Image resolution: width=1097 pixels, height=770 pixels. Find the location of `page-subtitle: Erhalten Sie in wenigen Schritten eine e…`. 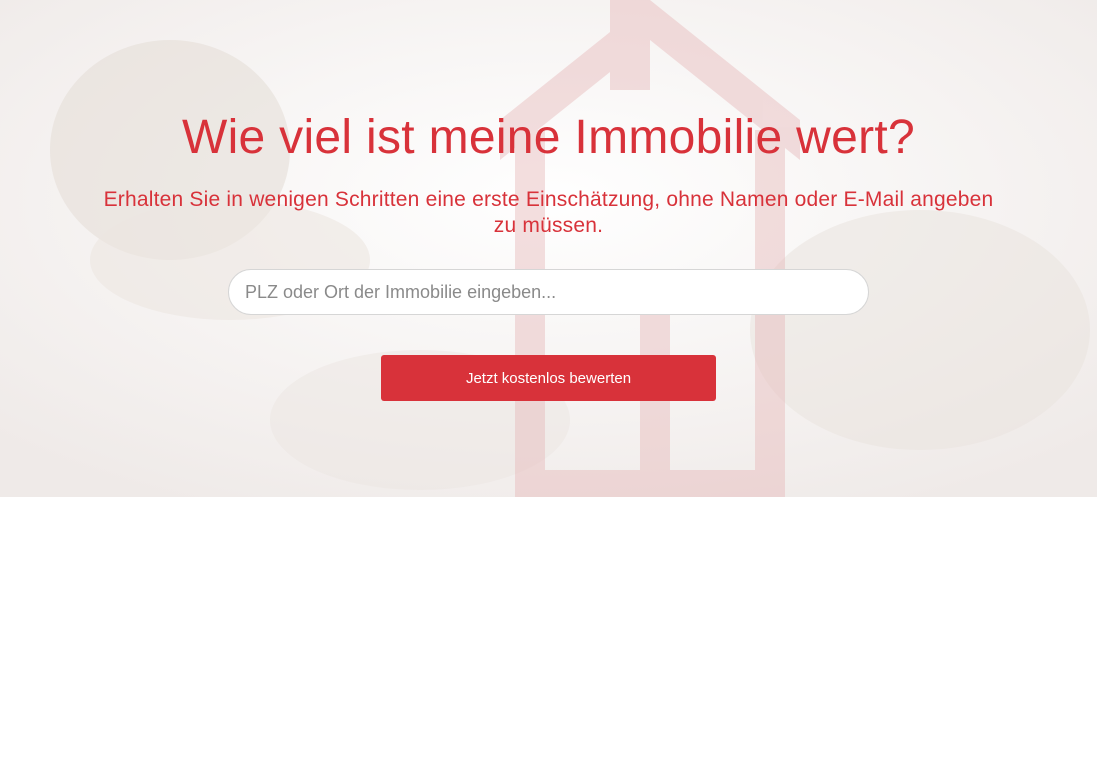

page-subtitle: Erhalten Sie in wenigen Schritten eine e… is located at coordinates (548, 212).